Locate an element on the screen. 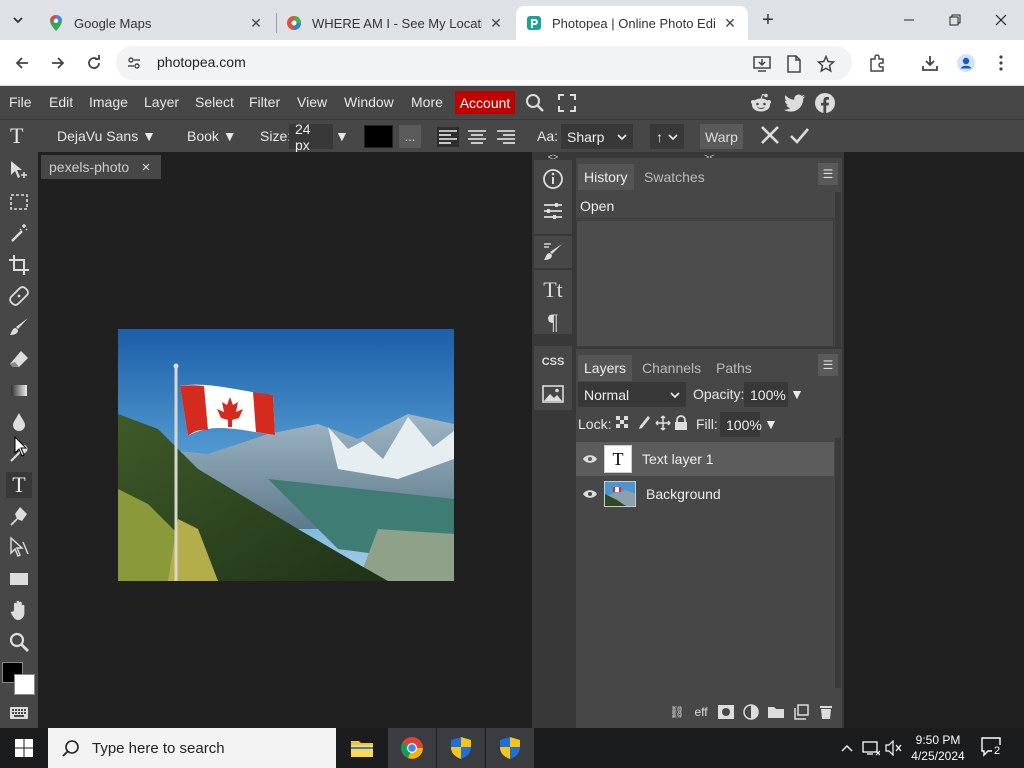 The image size is (1024, 768). font-style-dropdown: Book ▼ is located at coordinates (212, 136).